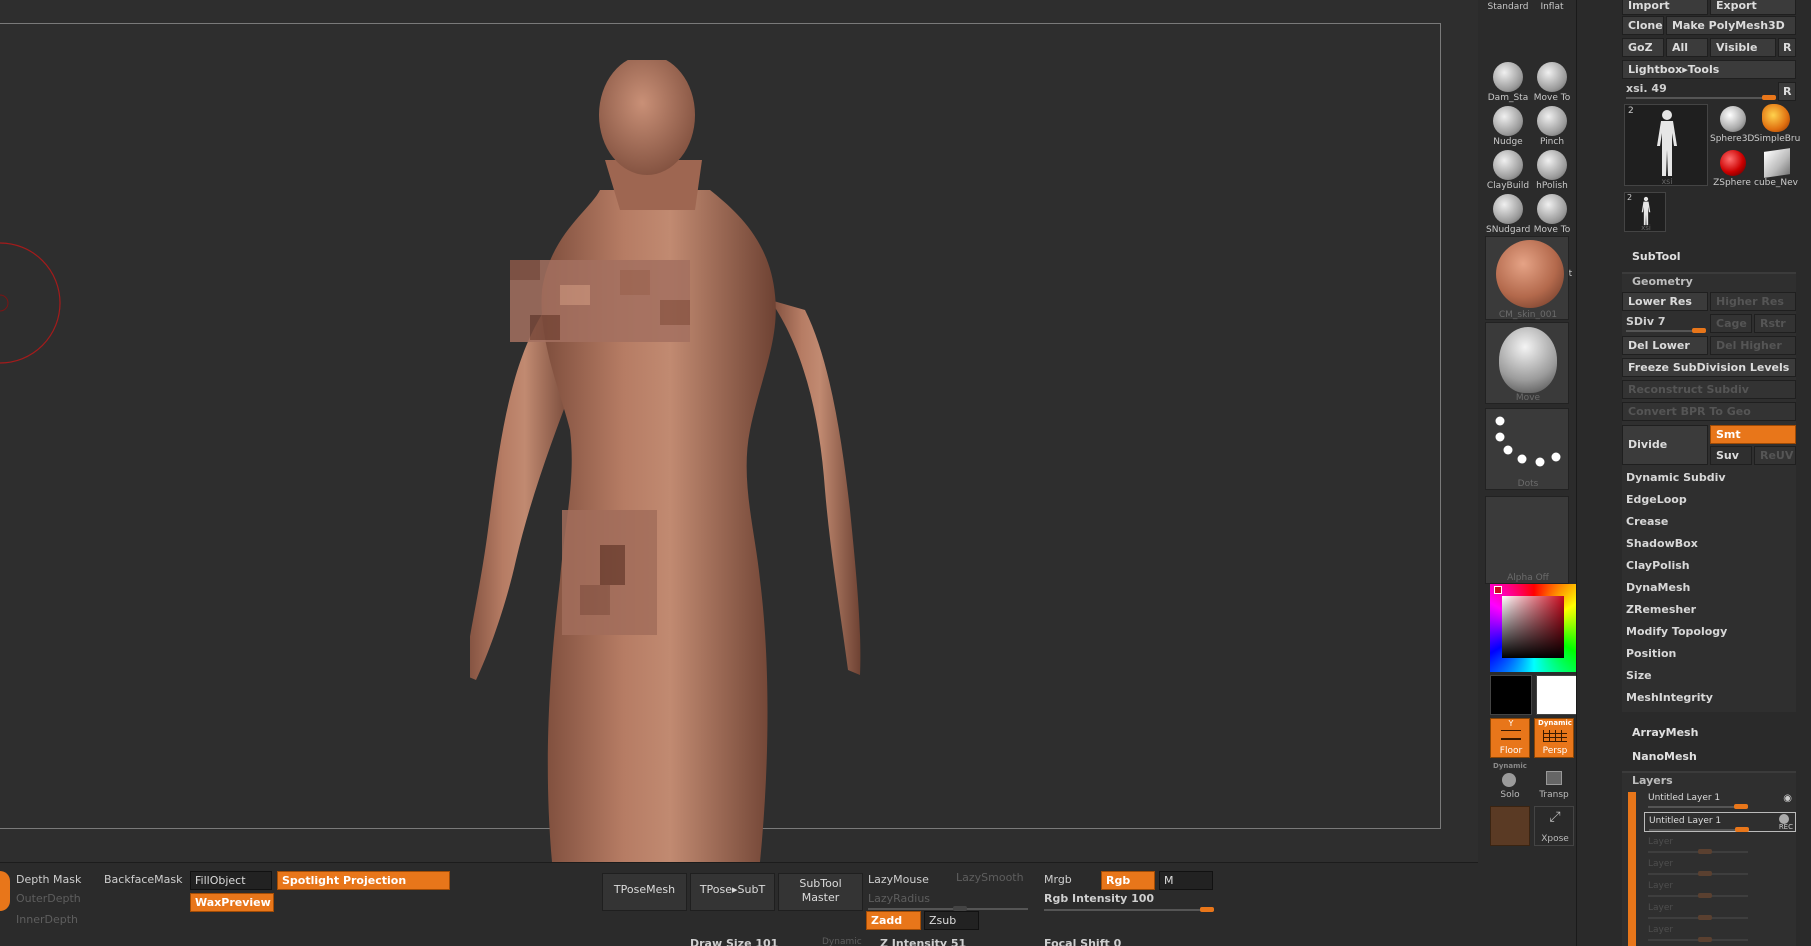 The image size is (1811, 946). I want to click on reuv-button: ReUV, so click(1775, 455).